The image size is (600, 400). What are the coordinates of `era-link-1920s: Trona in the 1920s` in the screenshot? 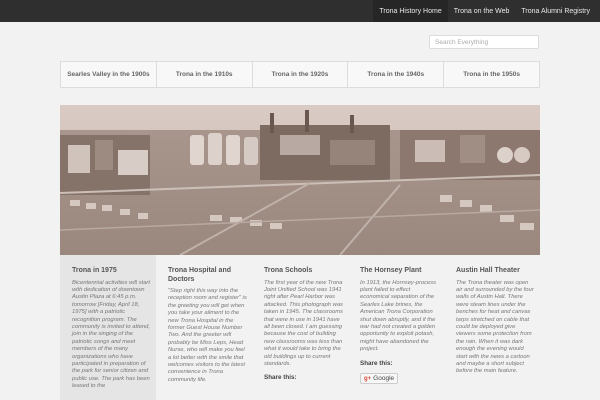 It's located at (301, 74).